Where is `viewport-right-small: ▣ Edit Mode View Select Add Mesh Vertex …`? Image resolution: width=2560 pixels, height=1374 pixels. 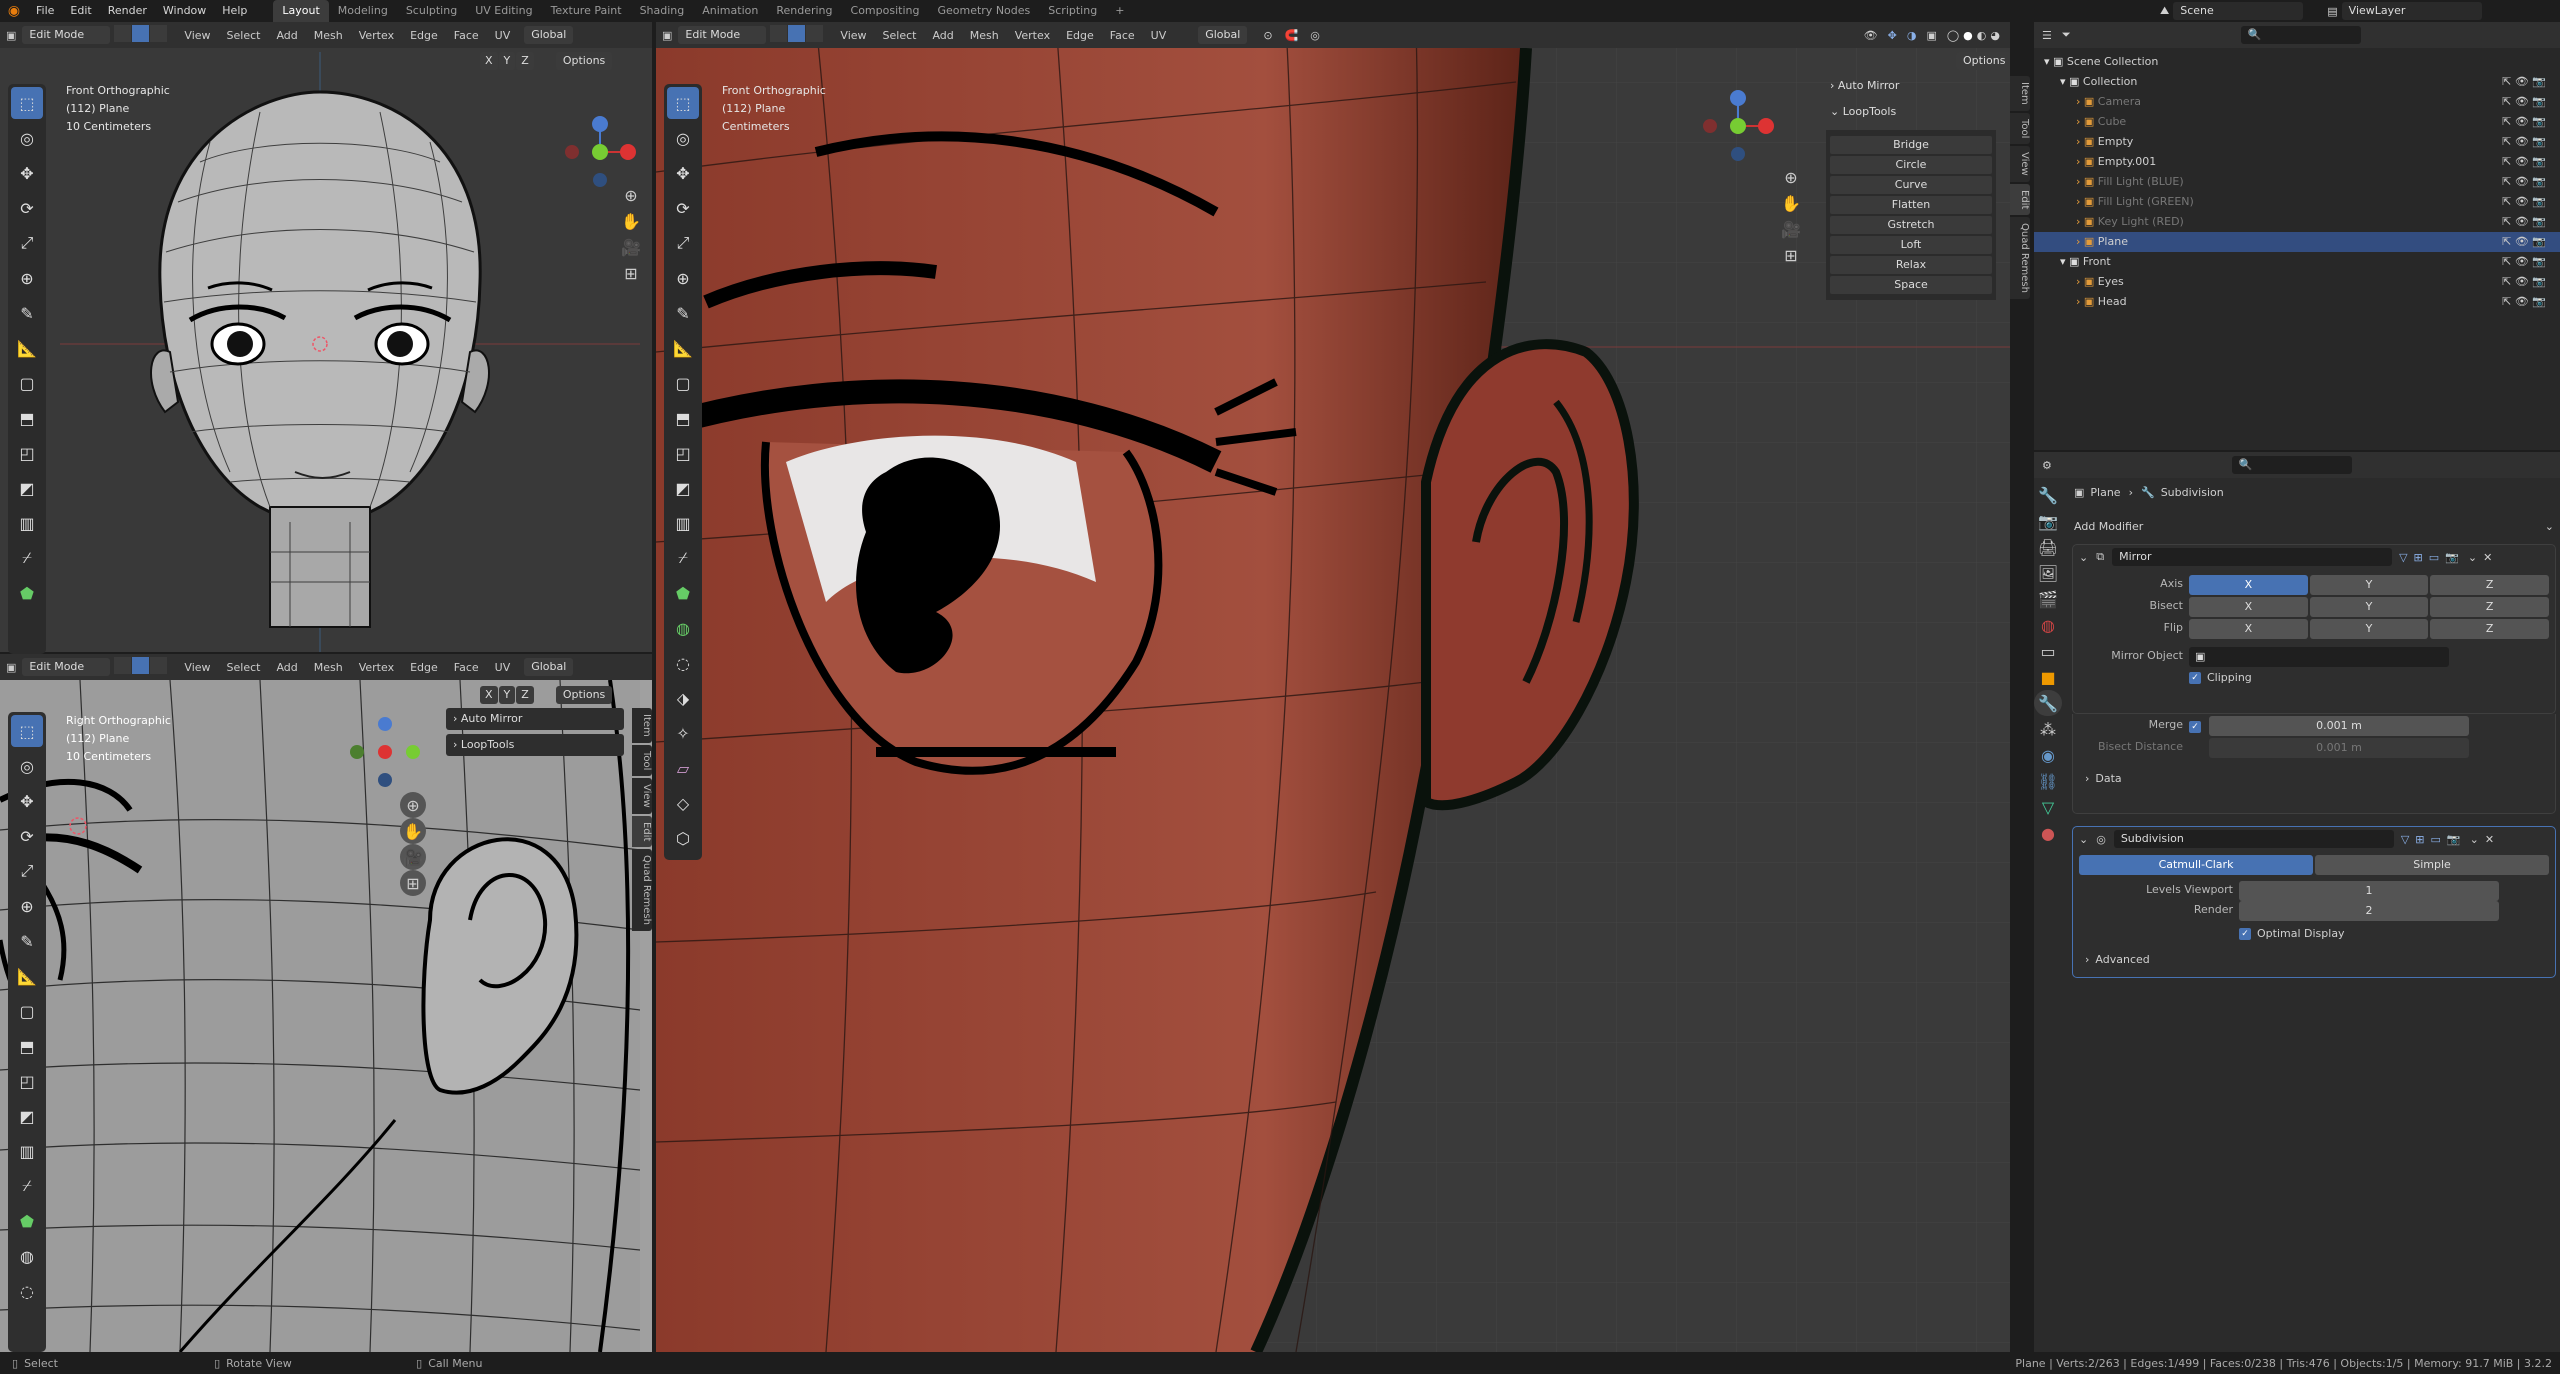
viewport-right-small: ▣ Edit Mode View Select Add Mesh Vertex … is located at coordinates (326, 1003).